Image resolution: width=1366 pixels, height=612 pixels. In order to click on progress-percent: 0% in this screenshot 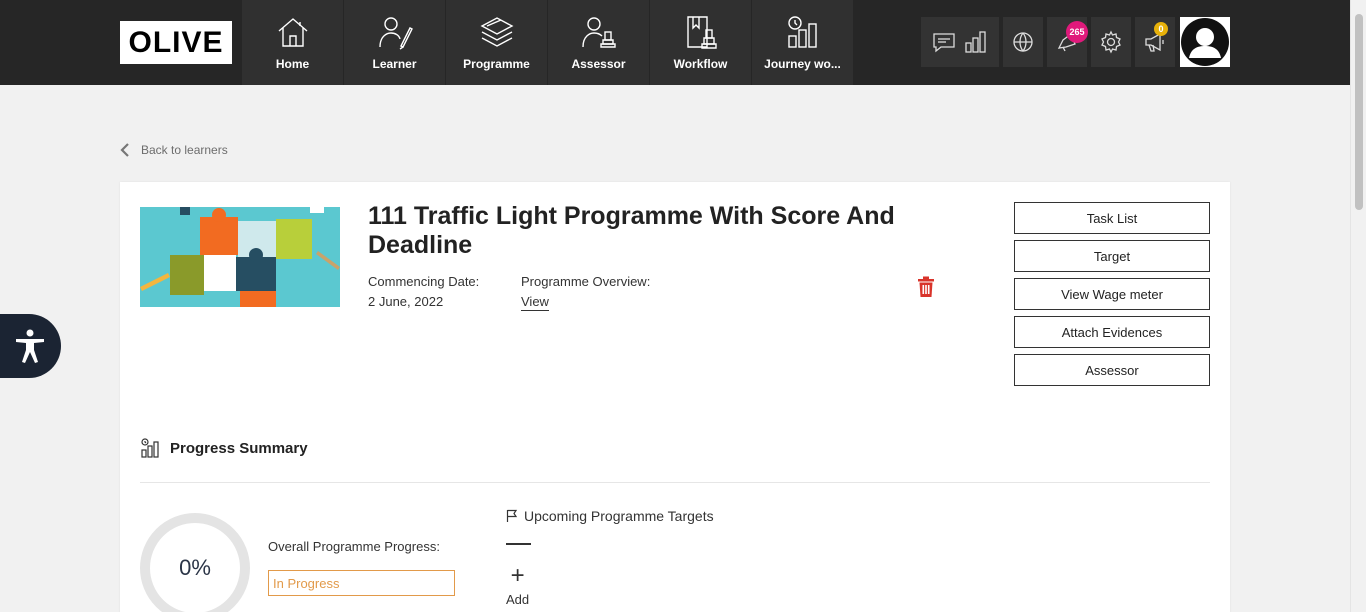, I will do `click(195, 567)`.